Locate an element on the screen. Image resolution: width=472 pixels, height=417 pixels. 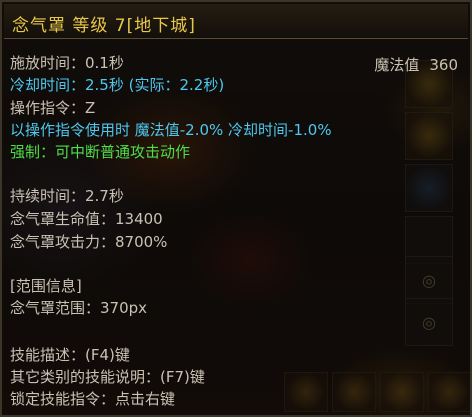
duration: 持续时间：2.7秒 is located at coordinates (67, 196).